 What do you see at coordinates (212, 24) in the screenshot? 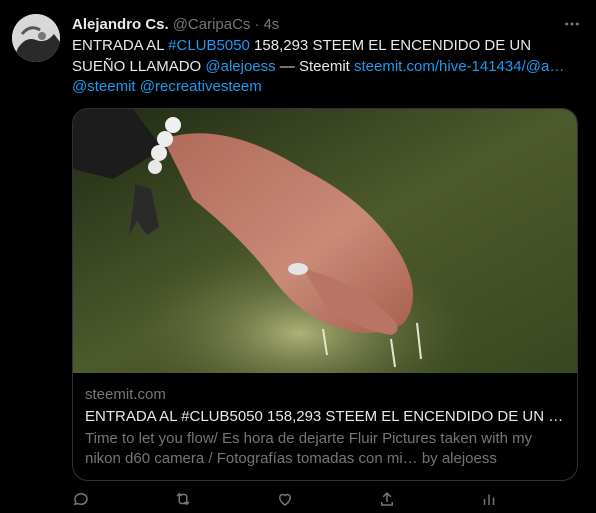
I see `author-handle: @CaripaCs` at bounding box center [212, 24].